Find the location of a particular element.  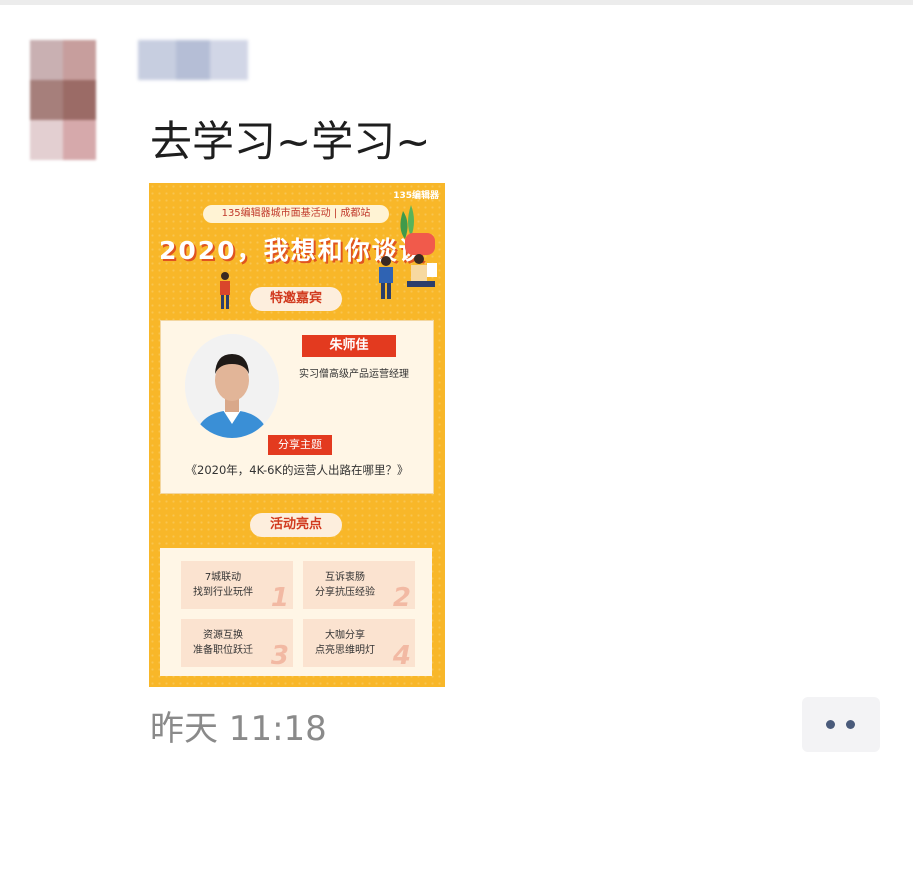

top-divider is located at coordinates (456, 2).